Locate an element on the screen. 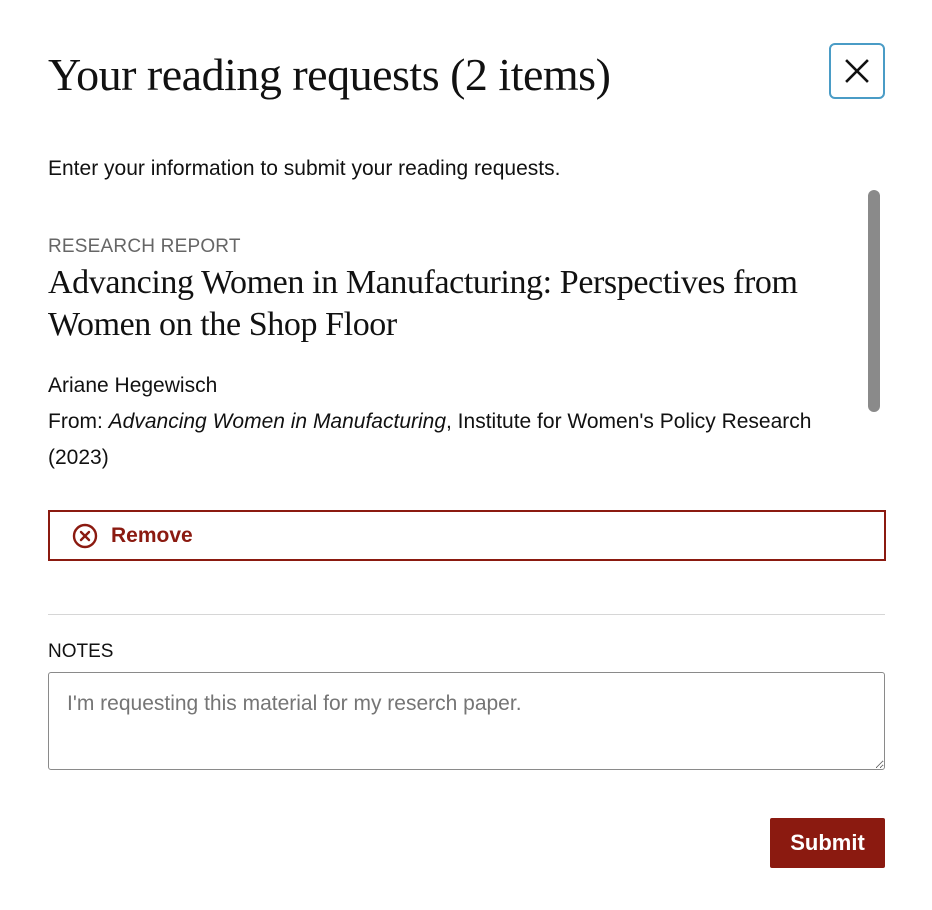  scrollbar-thumb is located at coordinates (874, 301).